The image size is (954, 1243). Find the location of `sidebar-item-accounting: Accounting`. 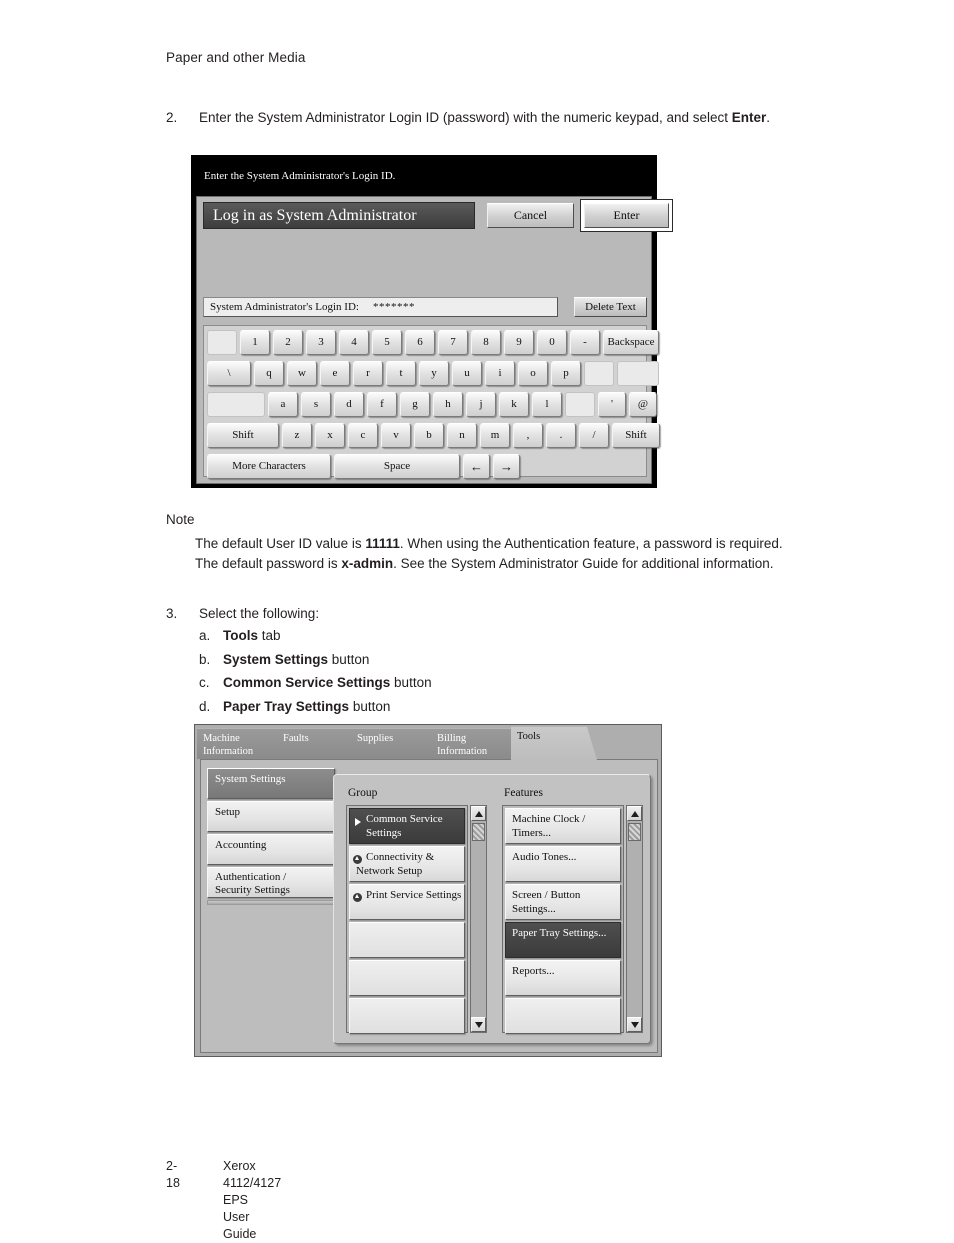

sidebar-item-accounting: Accounting is located at coordinates (271, 849).